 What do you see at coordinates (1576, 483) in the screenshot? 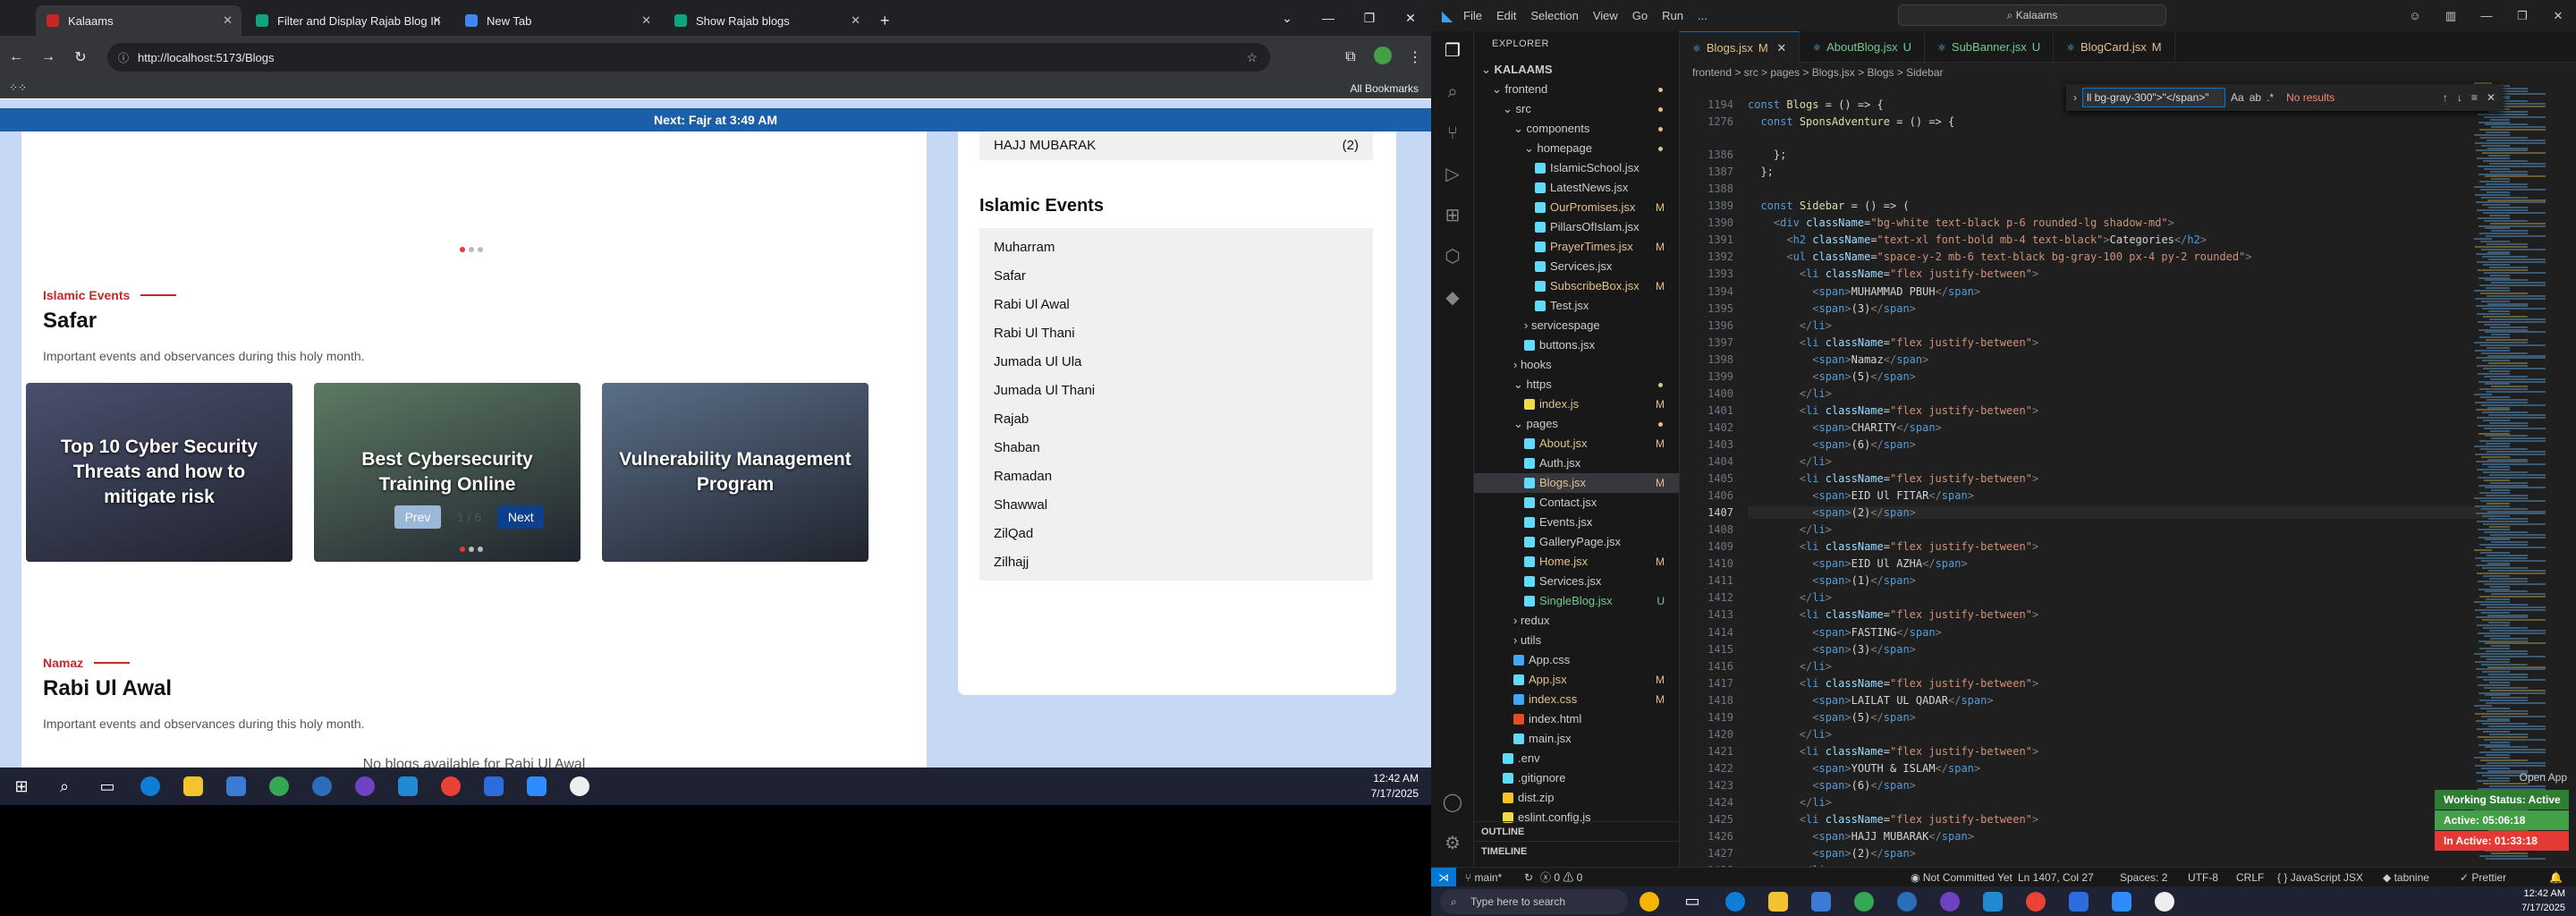
I see `file-item: Blogs.jsx M` at bounding box center [1576, 483].